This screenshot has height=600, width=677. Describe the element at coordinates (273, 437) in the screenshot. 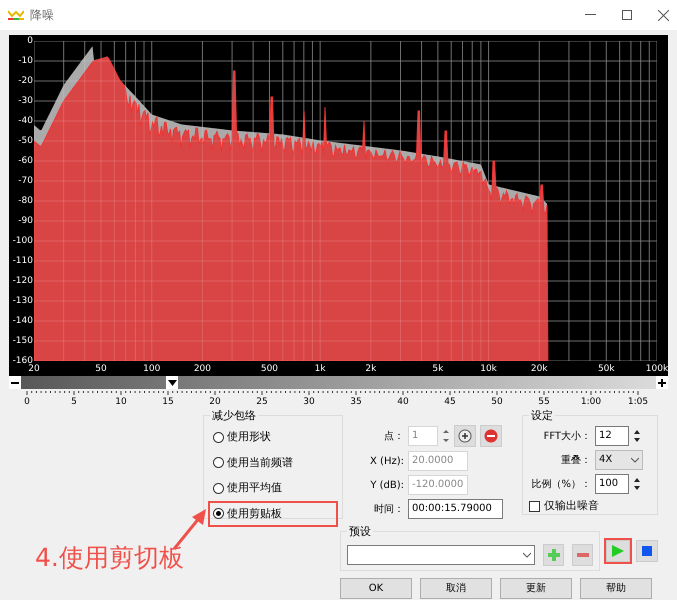

I see `radio-option: 使用形状` at that location.